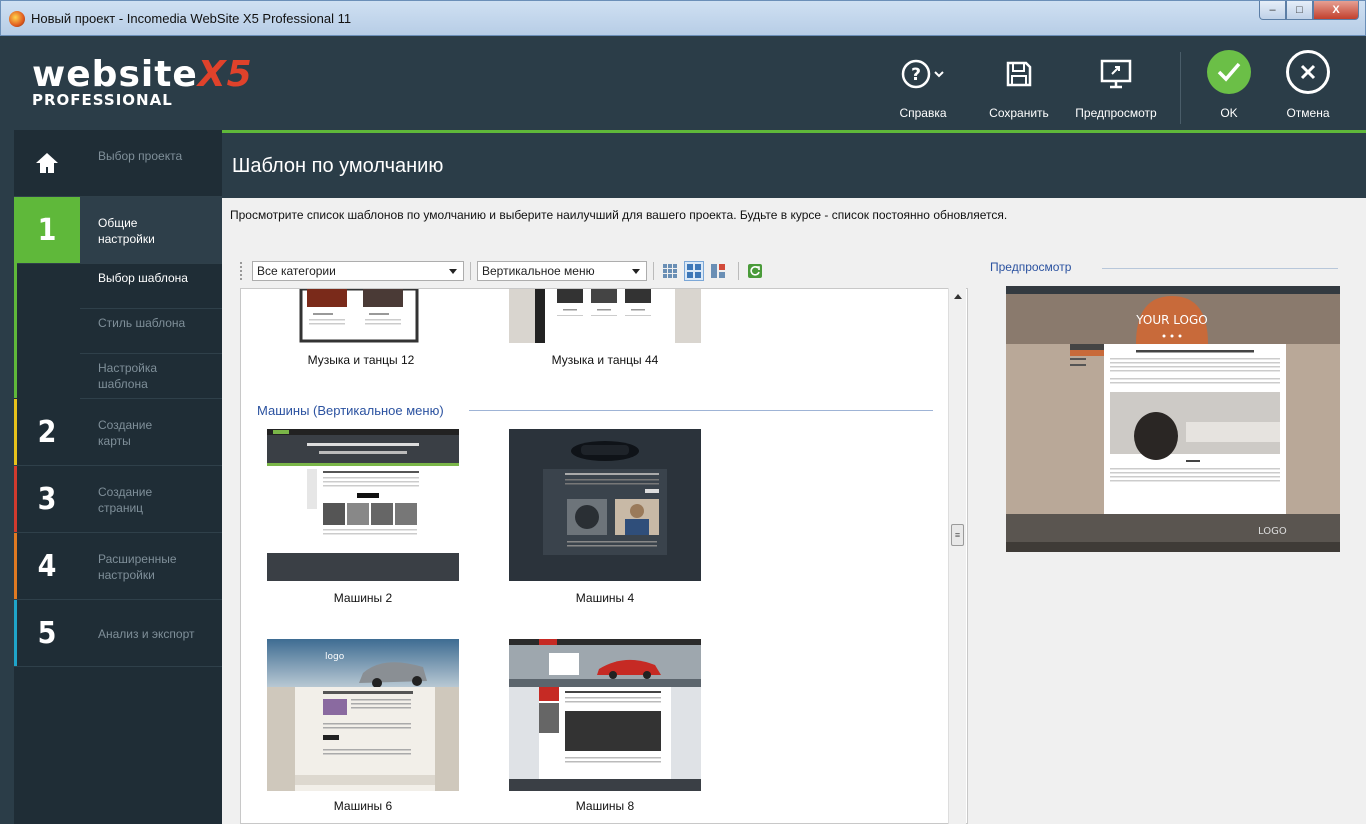 This screenshot has width=1366, height=824. Describe the element at coordinates (17, 19) in the screenshot. I see `app-icon` at that location.